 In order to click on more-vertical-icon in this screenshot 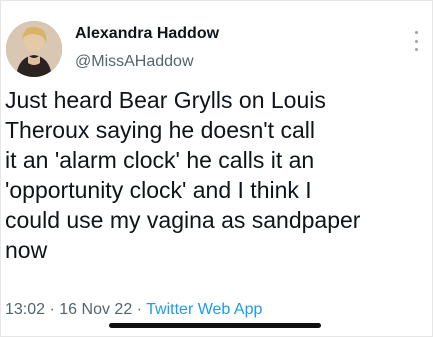, I will do `click(416, 41)`.